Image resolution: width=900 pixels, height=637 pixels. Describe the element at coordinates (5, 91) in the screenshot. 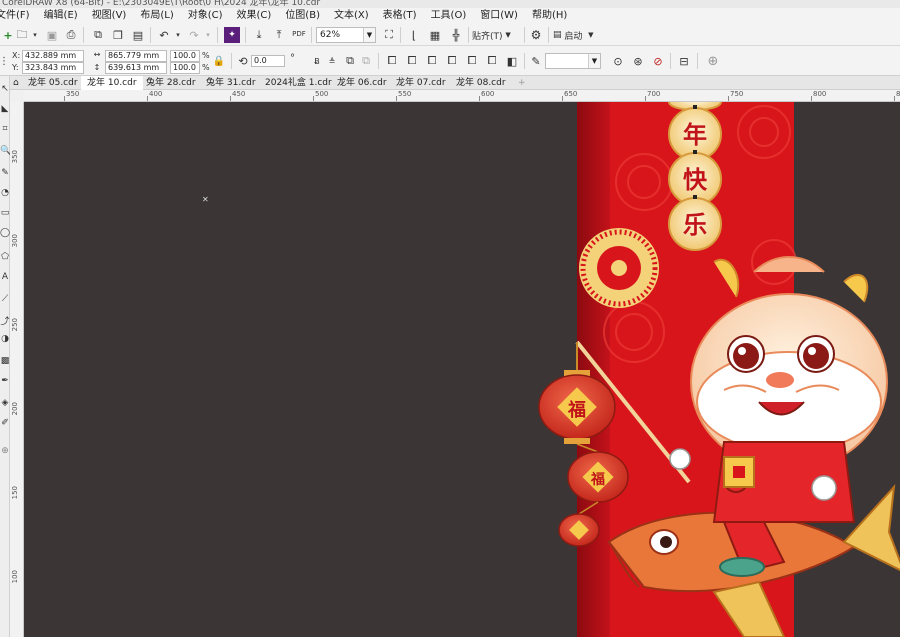

I see `pick-tool-icon: ↖` at that location.